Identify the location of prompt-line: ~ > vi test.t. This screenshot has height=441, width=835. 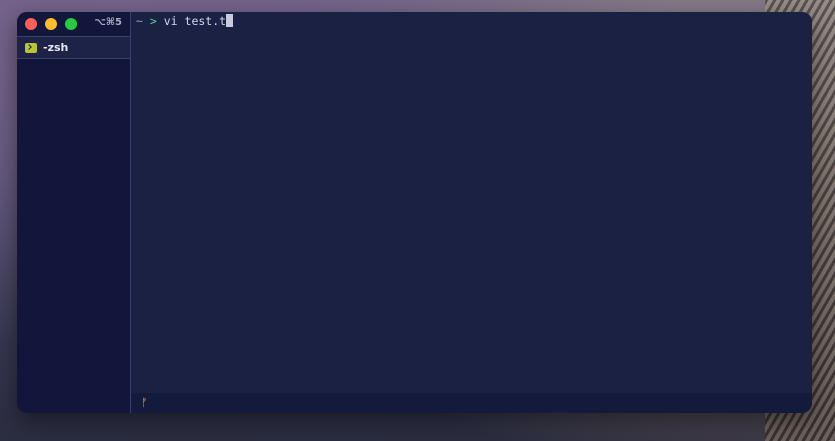
(185, 21).